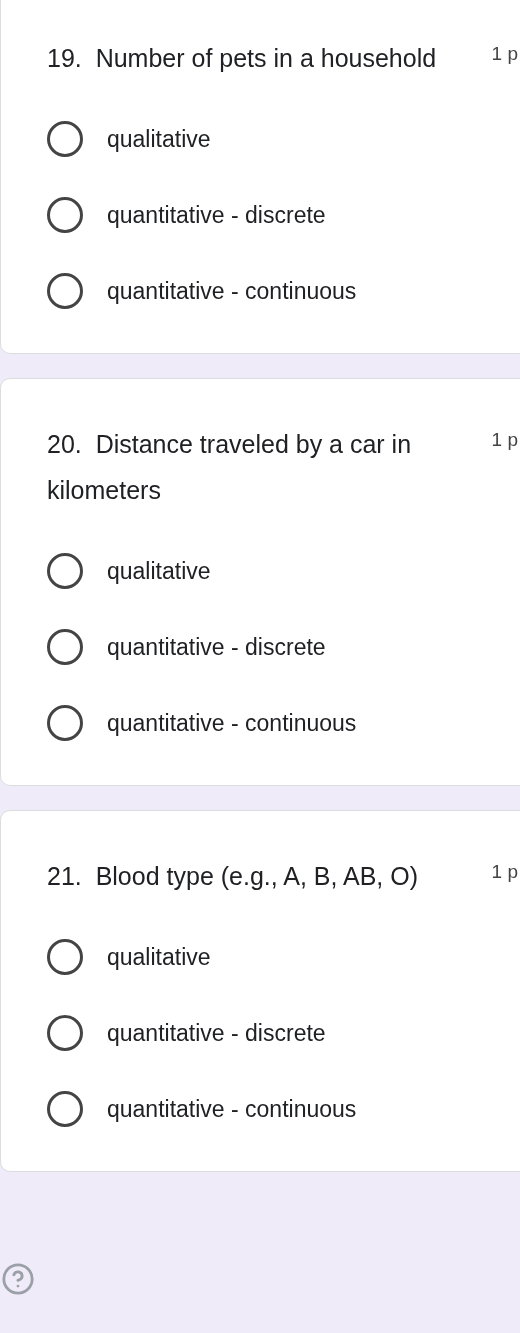  Describe the element at coordinates (230, 467) in the screenshot. I see `question-title: 20. Distance traveled by a car in kilometers` at that location.